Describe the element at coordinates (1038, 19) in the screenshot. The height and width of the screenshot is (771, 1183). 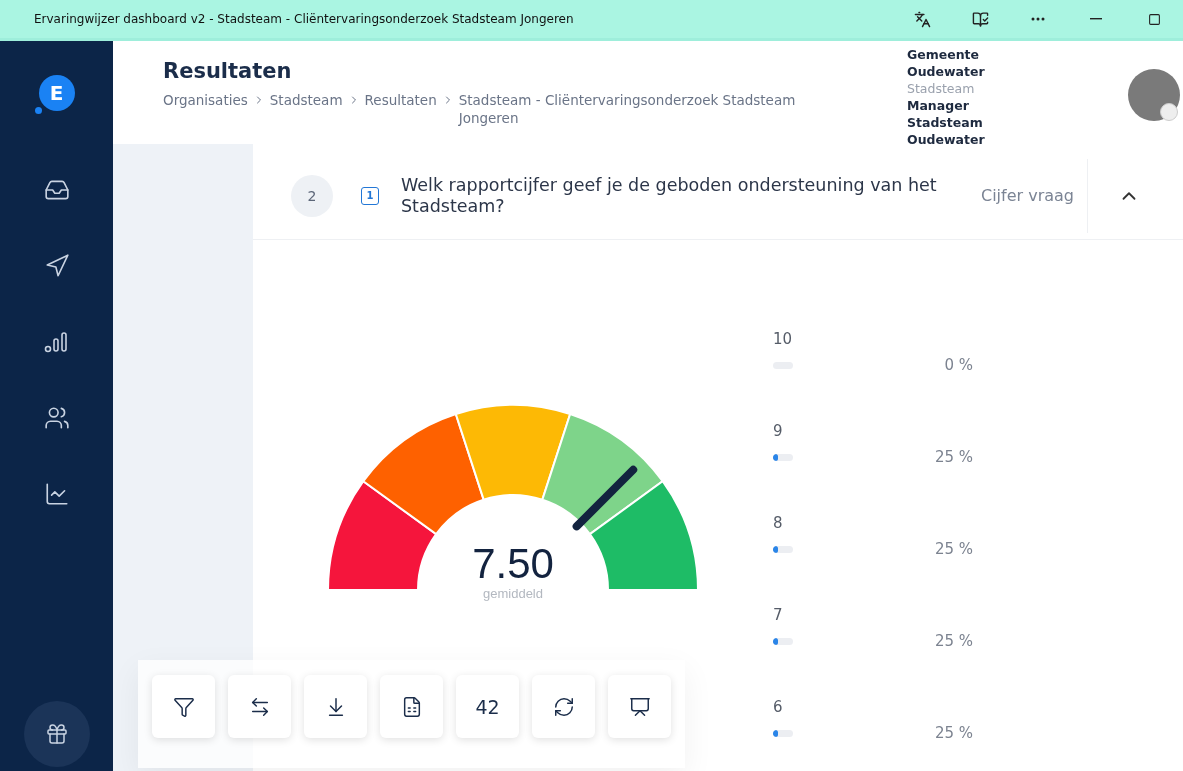
I see `more-icon` at that location.